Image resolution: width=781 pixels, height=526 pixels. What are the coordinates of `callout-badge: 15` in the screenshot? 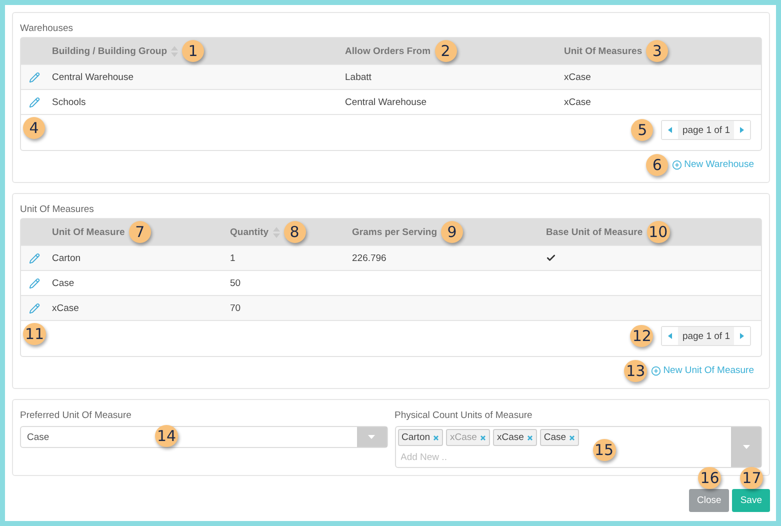 It's located at (604, 450).